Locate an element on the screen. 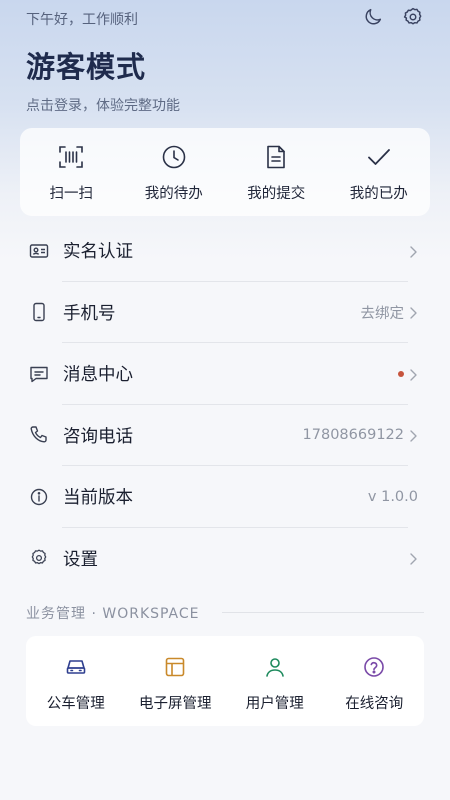 The image size is (450, 800). quick-action-todo: 我的待办 is located at coordinates (174, 172).